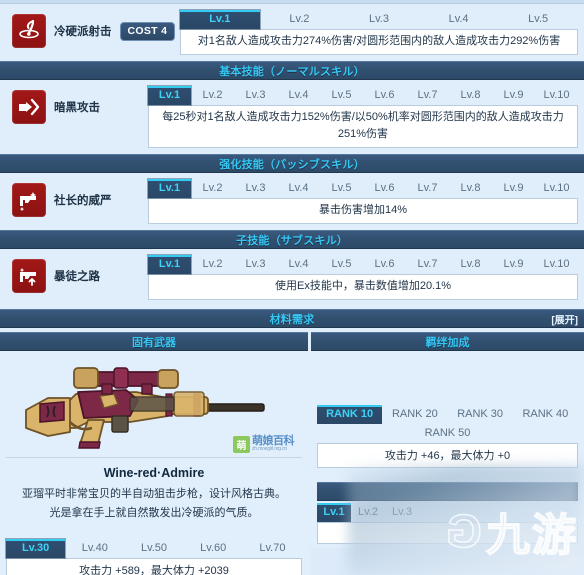 This screenshot has width=584, height=575. Describe the element at coordinates (36, 548) in the screenshot. I see `lv-tab: Lv.30` at that location.